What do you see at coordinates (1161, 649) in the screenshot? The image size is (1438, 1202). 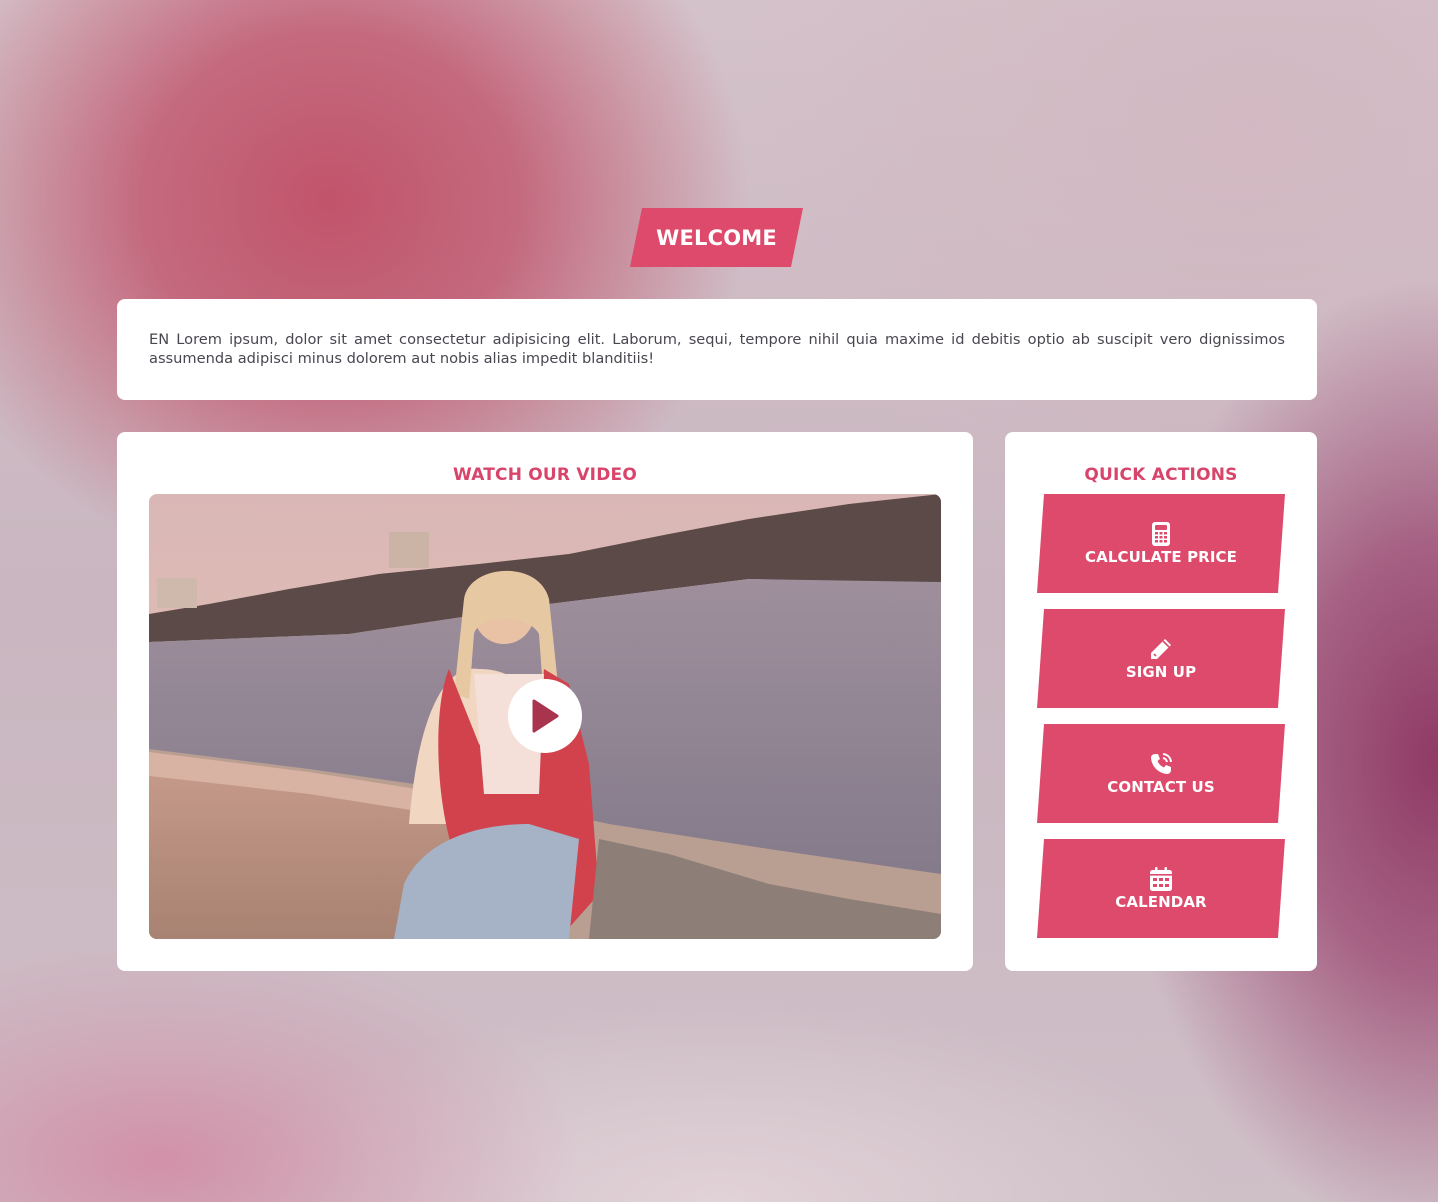 I see `pencil-icon` at bounding box center [1161, 649].